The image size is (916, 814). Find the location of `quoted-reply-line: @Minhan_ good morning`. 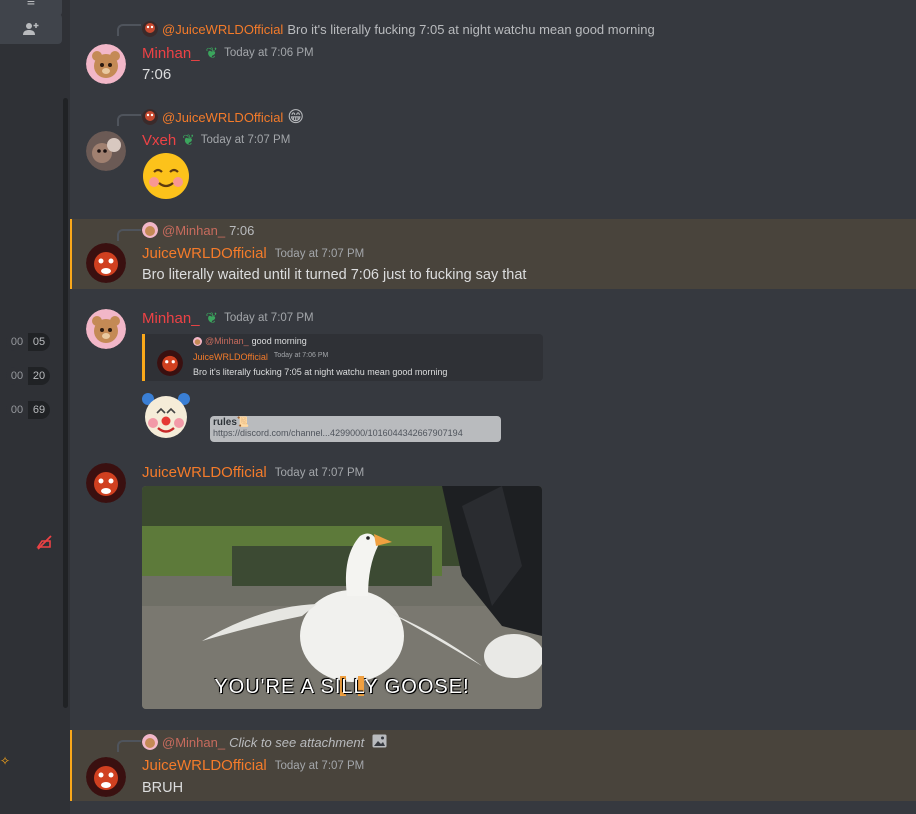

quoted-reply-line: @Minhan_ good morning is located at coordinates (250, 341).